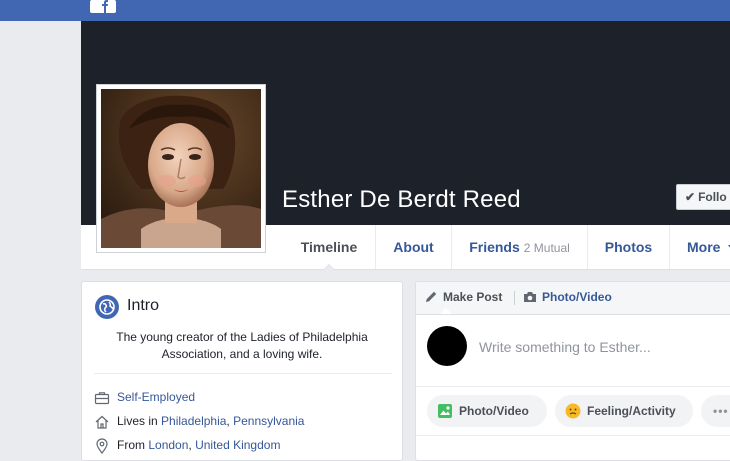  I want to click on photo-video-tab-label: Photo/Video, so click(577, 297).